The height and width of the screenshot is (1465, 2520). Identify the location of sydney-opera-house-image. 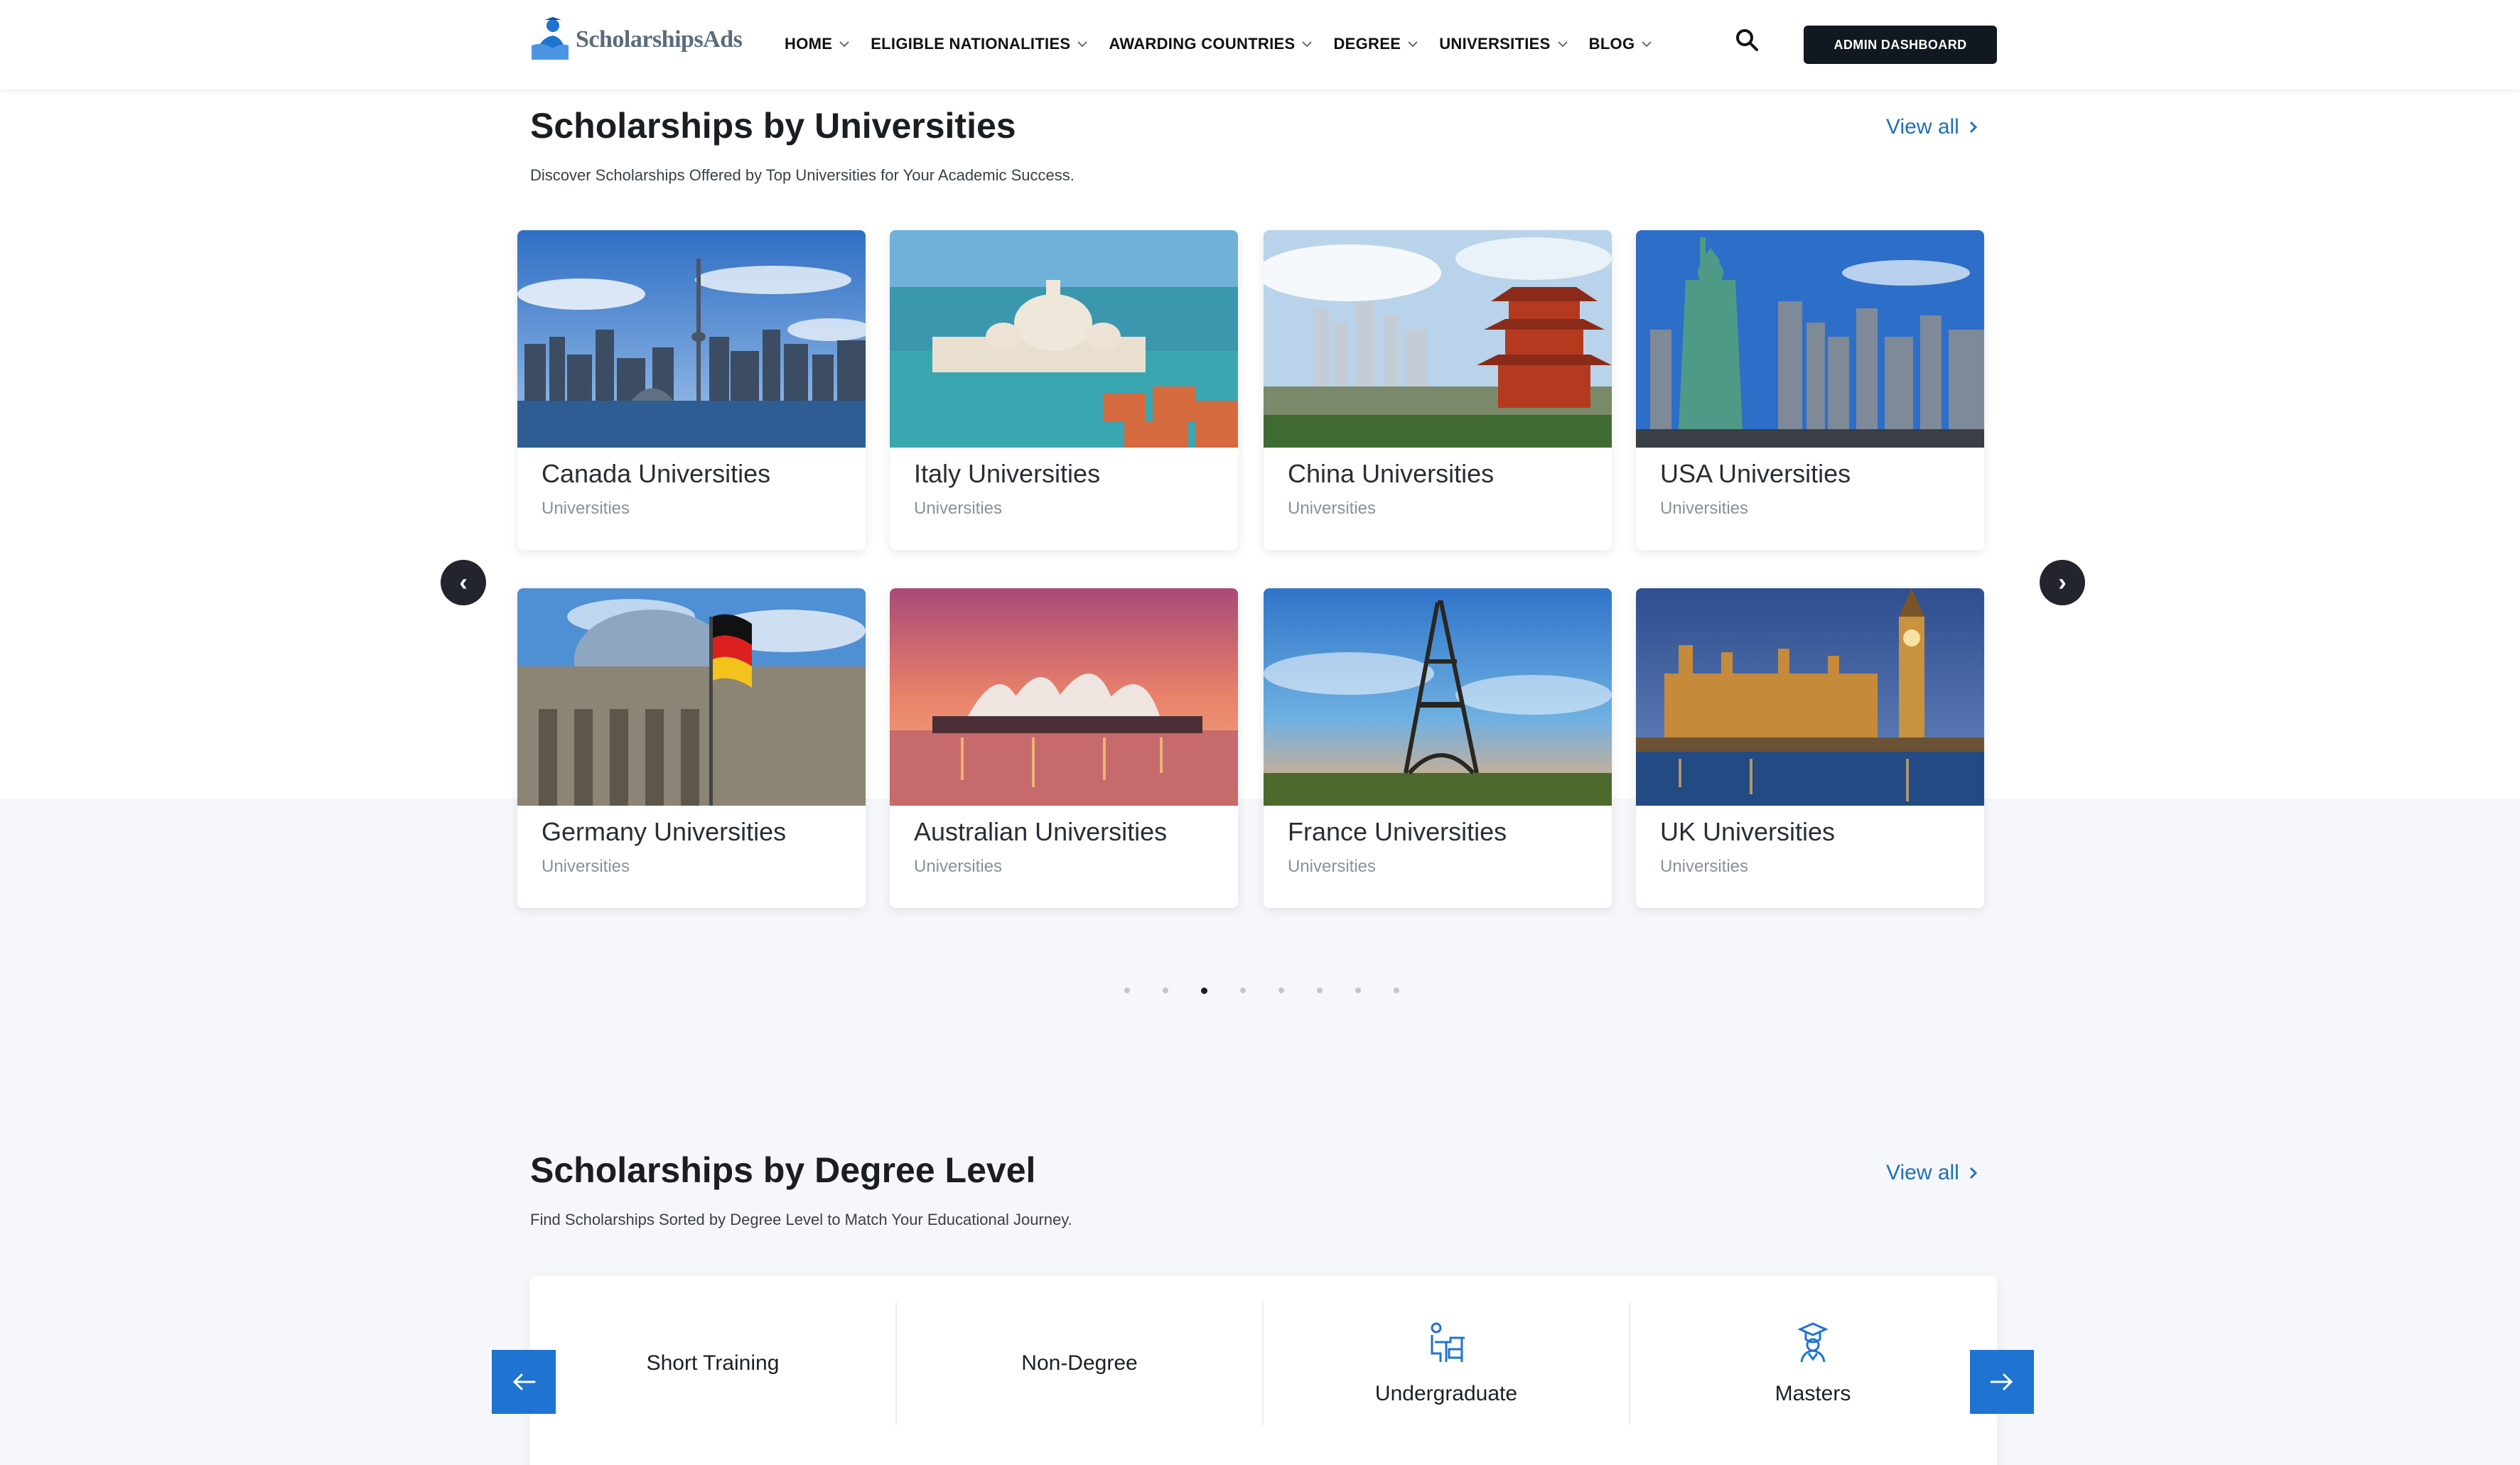
(1064, 697).